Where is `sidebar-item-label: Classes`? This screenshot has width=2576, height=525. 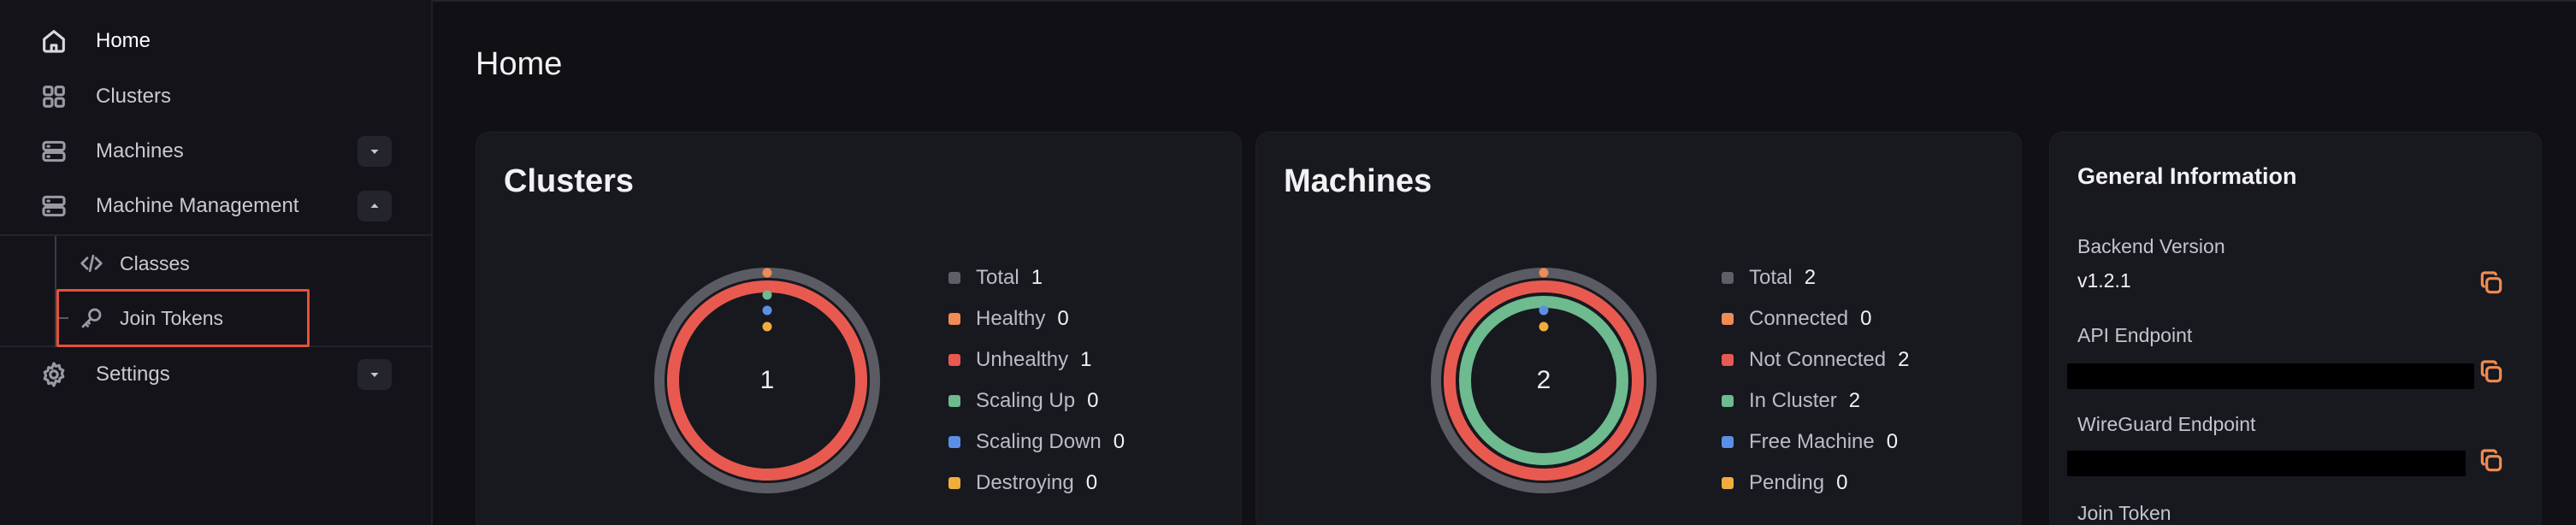
sidebar-item-label: Classes is located at coordinates (155, 262).